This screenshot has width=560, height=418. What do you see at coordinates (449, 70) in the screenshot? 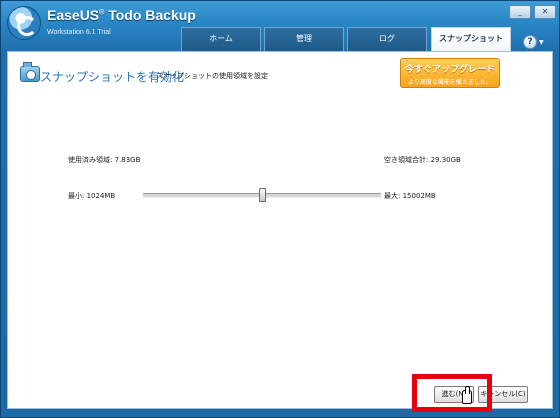
I see `upgrade-label: 今すぐアップグレード` at bounding box center [449, 70].